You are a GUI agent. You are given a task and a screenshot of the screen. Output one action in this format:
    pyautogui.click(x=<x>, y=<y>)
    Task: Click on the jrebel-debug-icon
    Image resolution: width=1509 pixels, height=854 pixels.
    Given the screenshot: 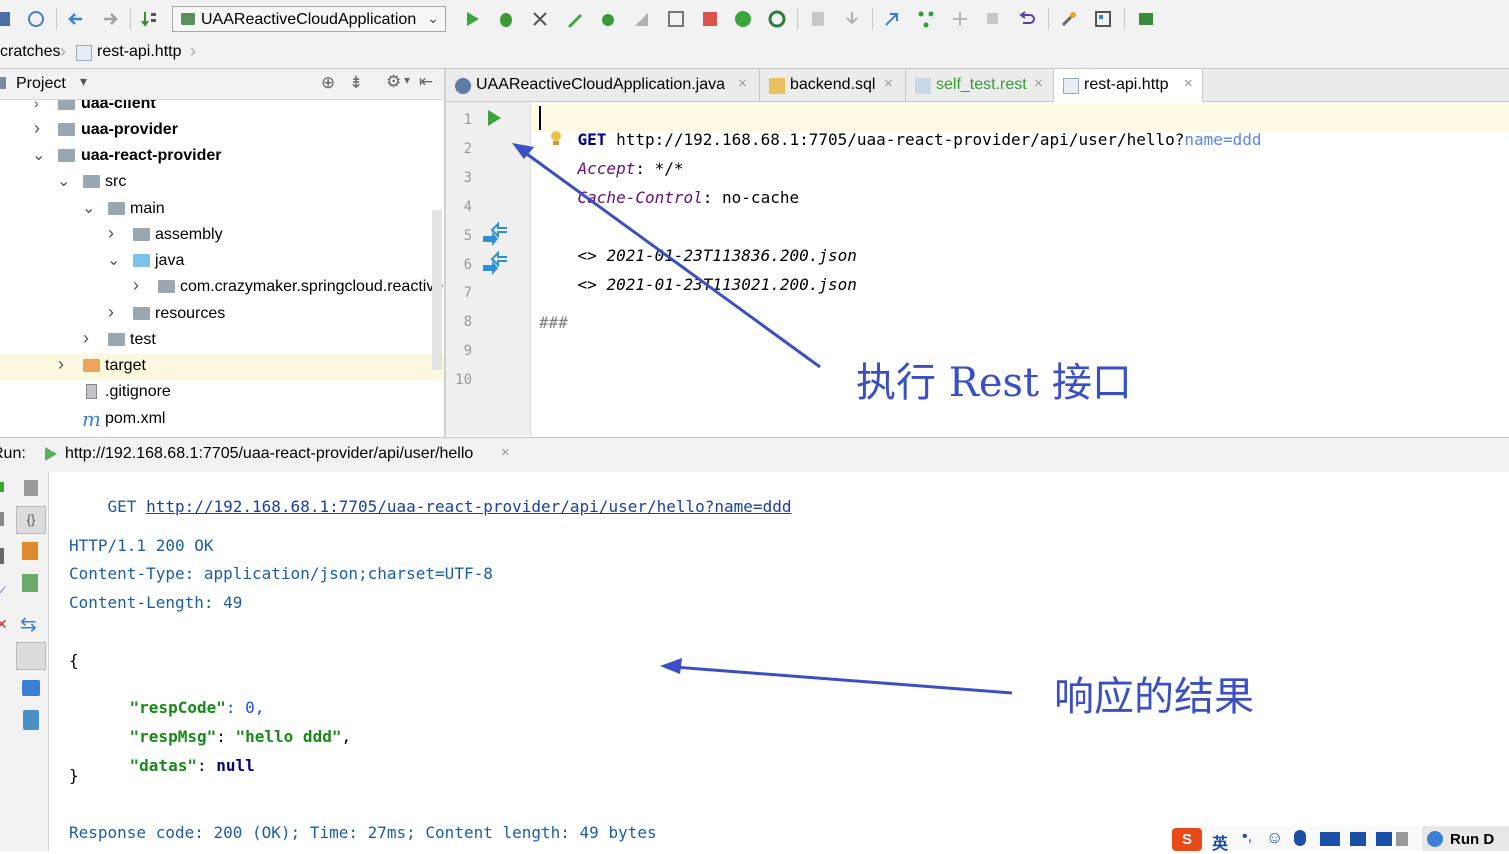 What is the action you would take?
    pyautogui.click(x=608, y=19)
    